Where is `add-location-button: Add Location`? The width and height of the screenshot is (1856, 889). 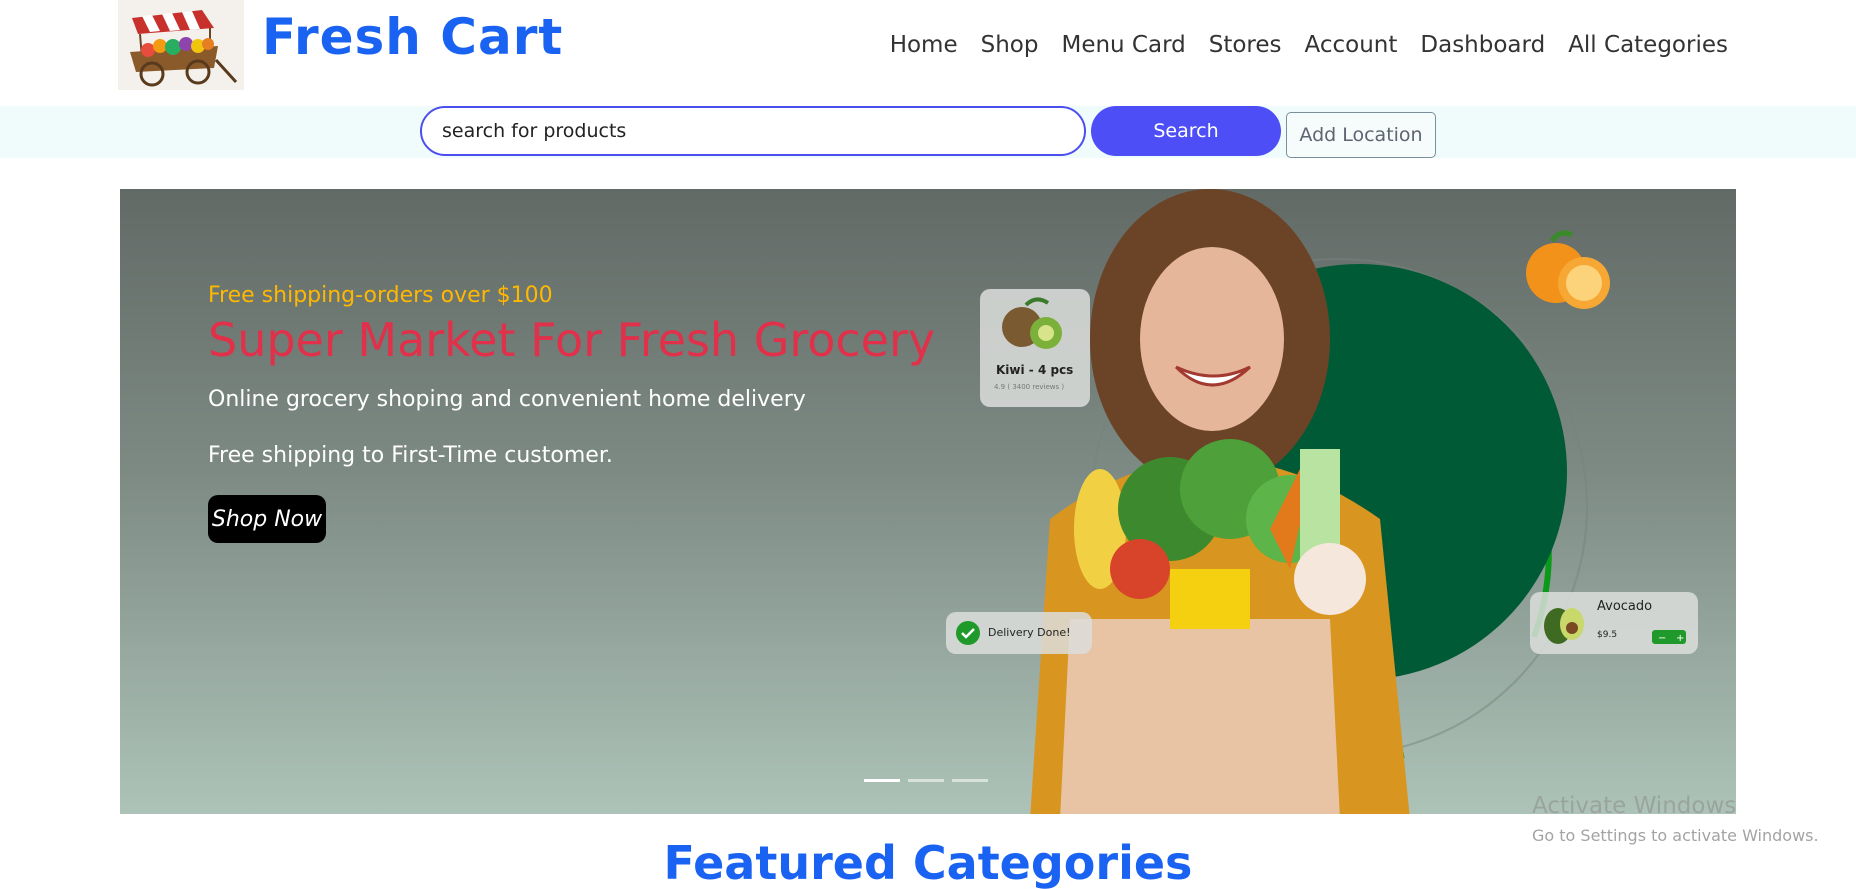 add-location-button: Add Location is located at coordinates (1361, 135).